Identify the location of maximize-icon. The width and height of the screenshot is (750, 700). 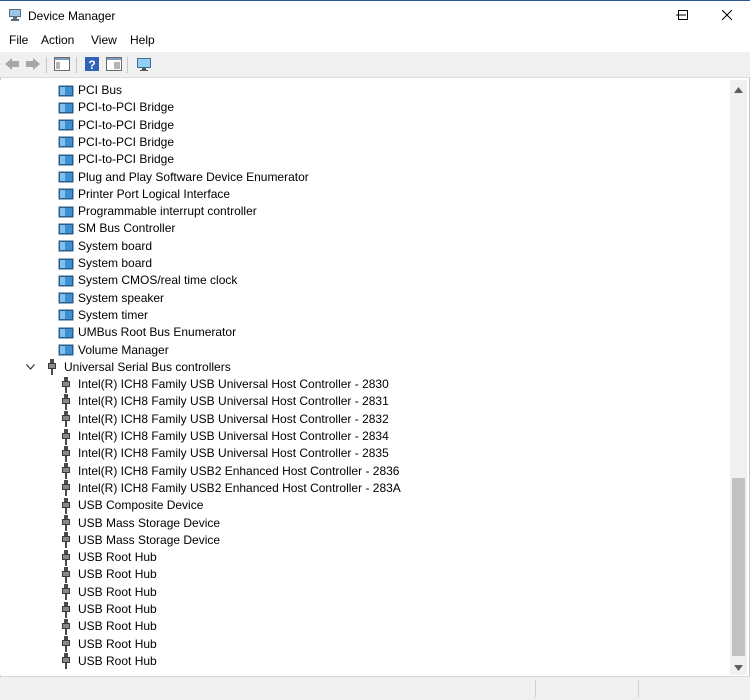
(683, 16).